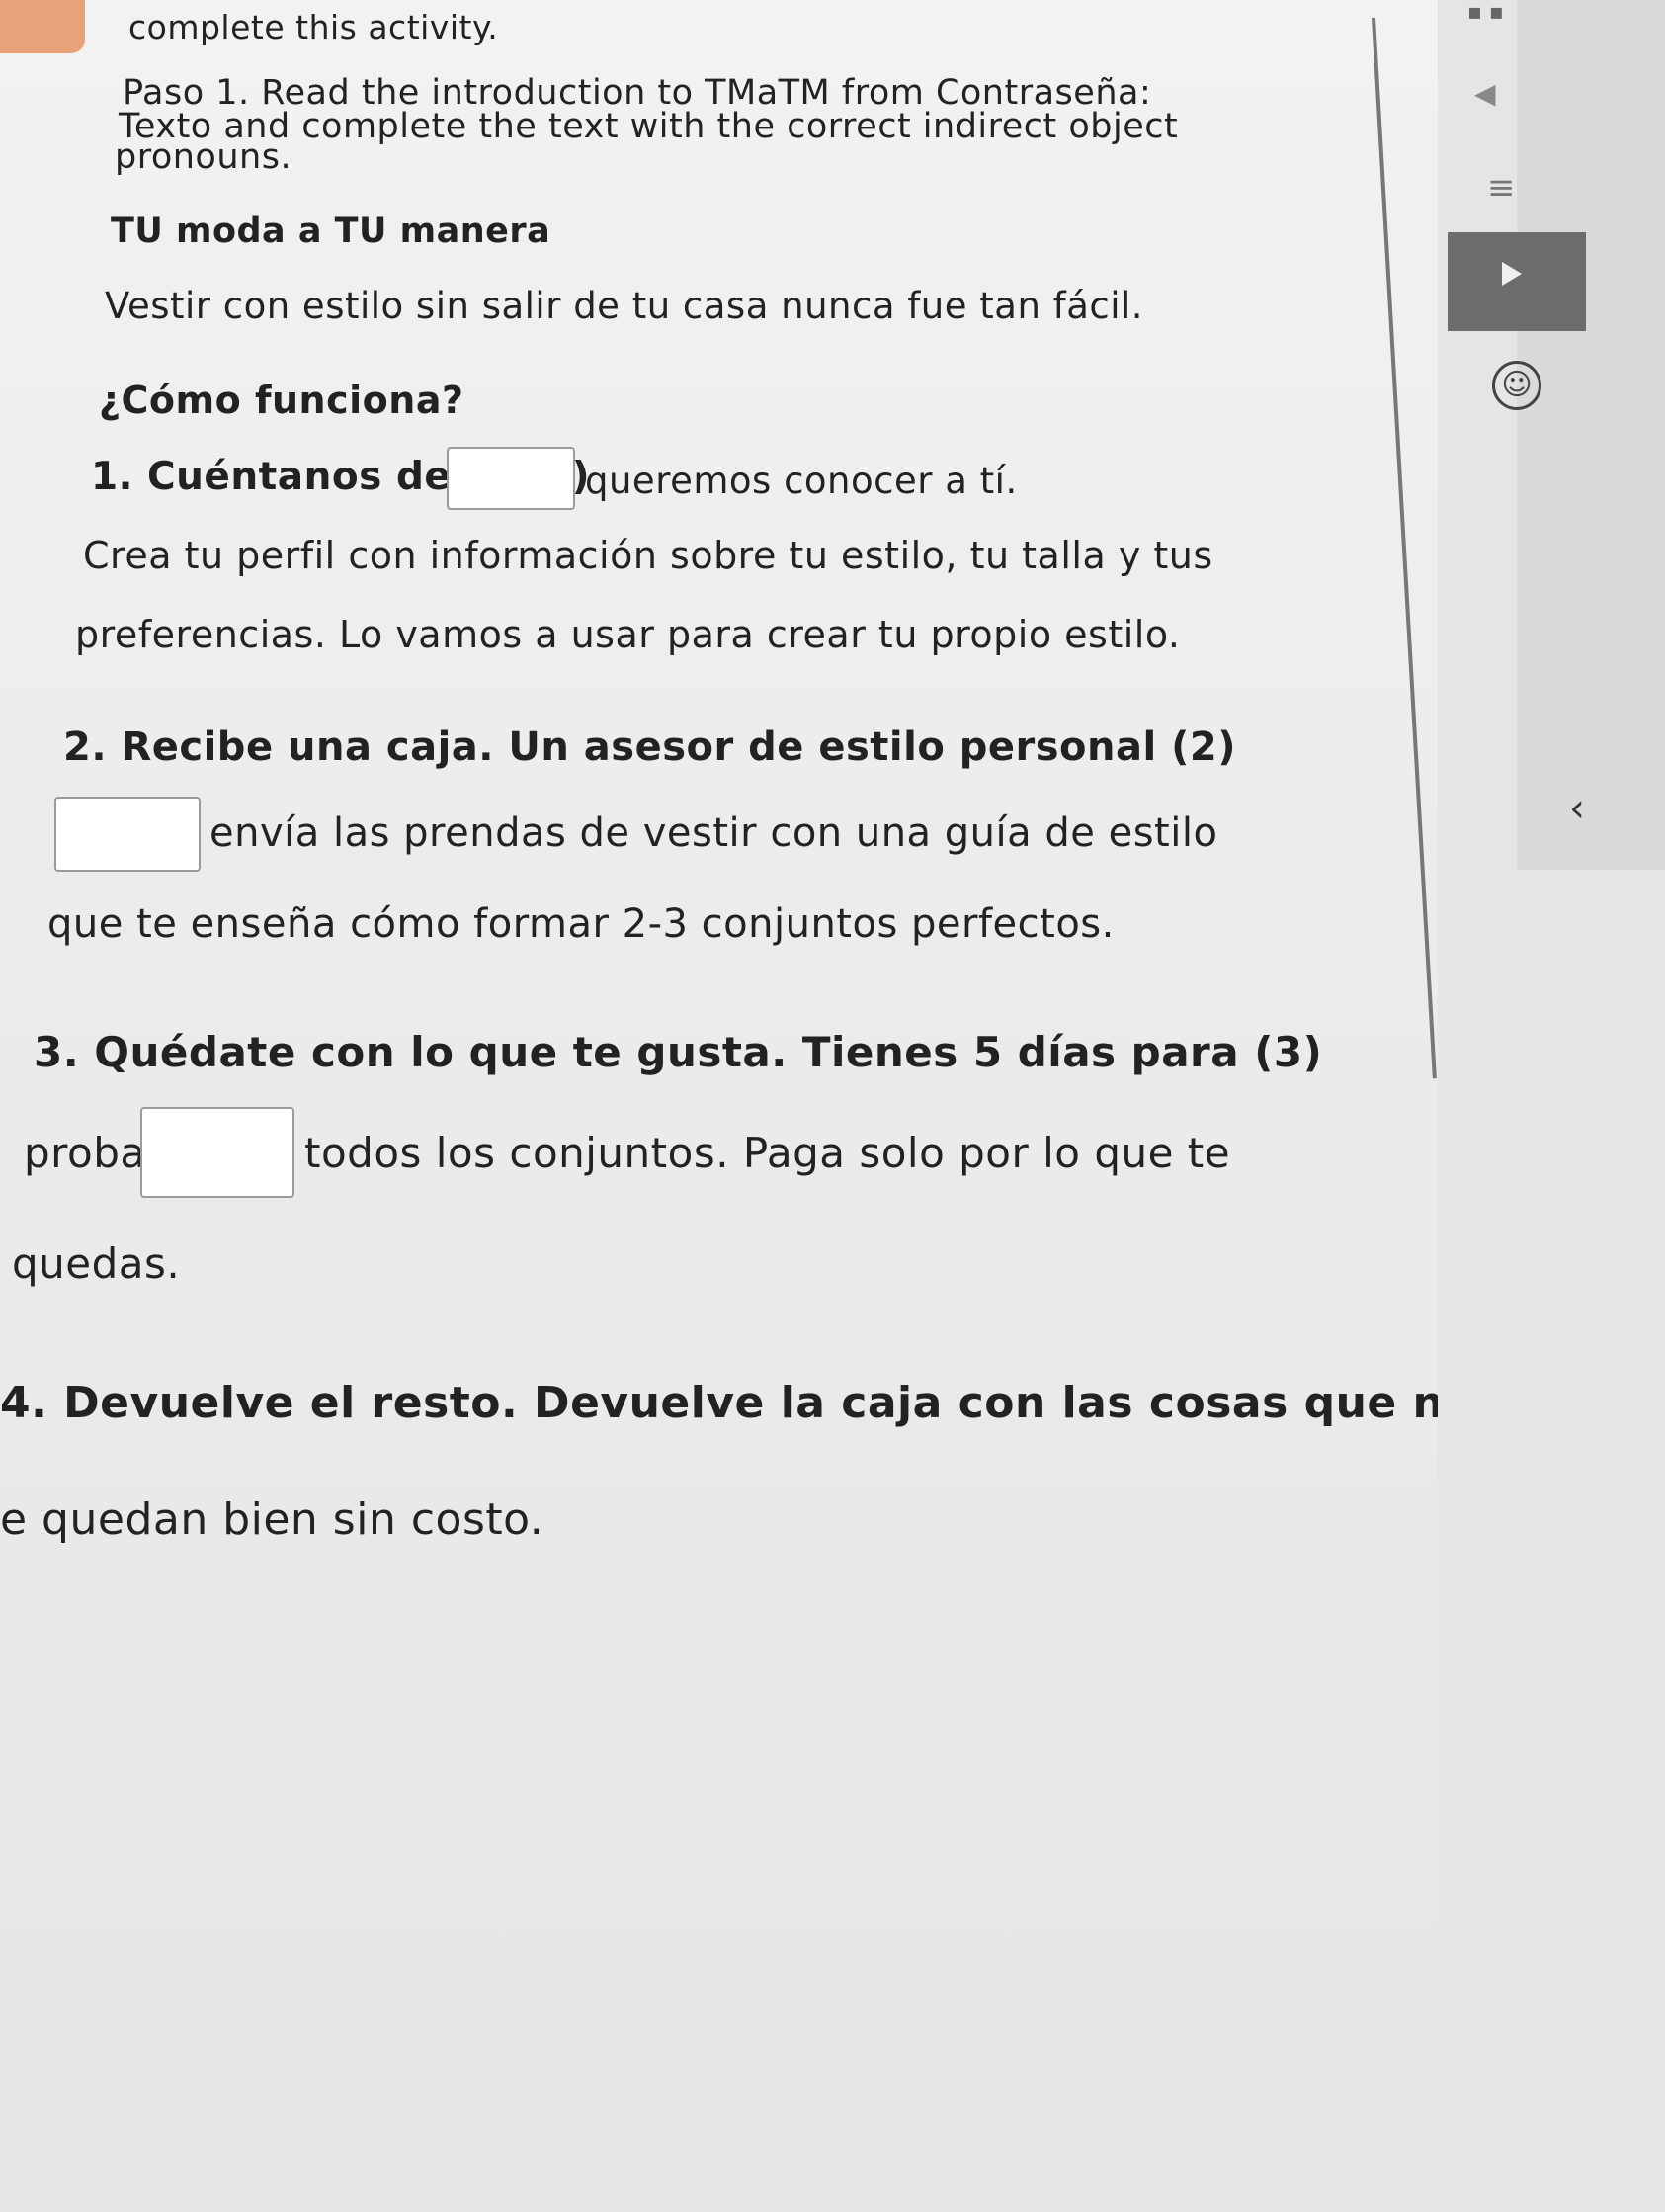  I want to click on blank-3-input, so click(217, 1152).